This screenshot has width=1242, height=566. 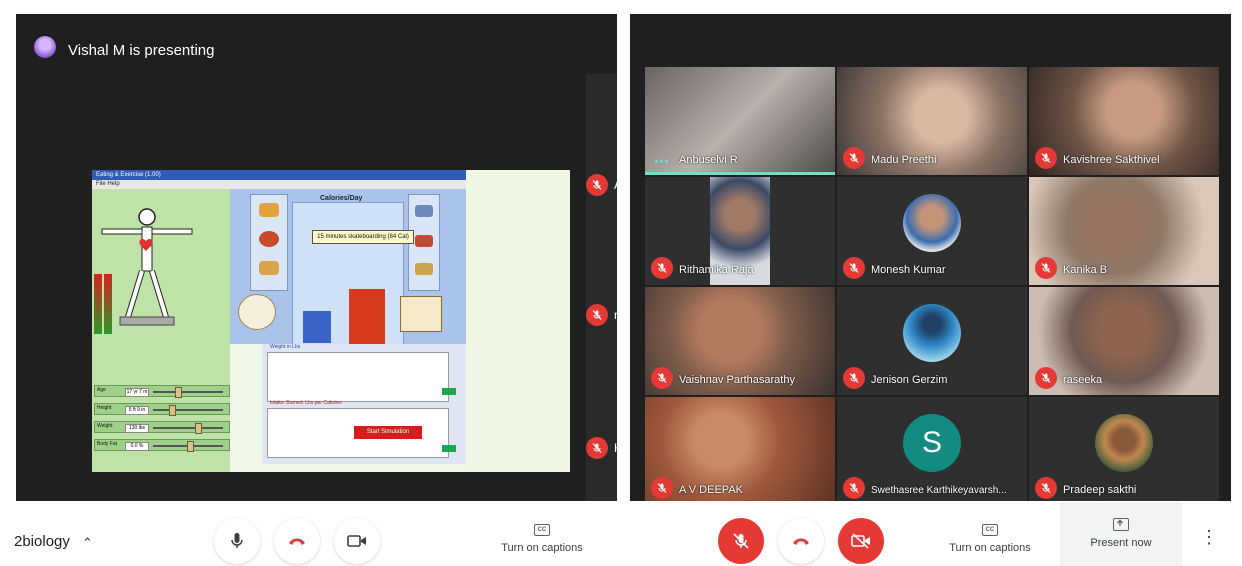 I want to click on graph2-label: Intake: Burned: Lbs per Calories, so click(x=306, y=403).